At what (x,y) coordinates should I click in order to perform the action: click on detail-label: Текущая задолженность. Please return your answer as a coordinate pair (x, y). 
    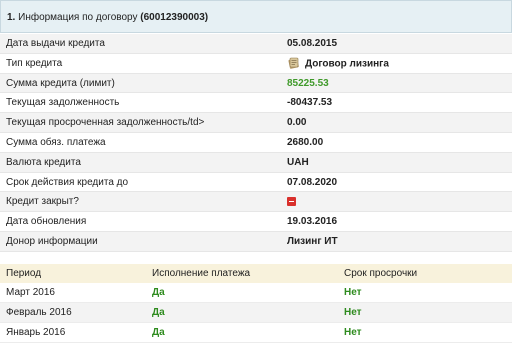
    Looking at the image, I should click on (63, 103).